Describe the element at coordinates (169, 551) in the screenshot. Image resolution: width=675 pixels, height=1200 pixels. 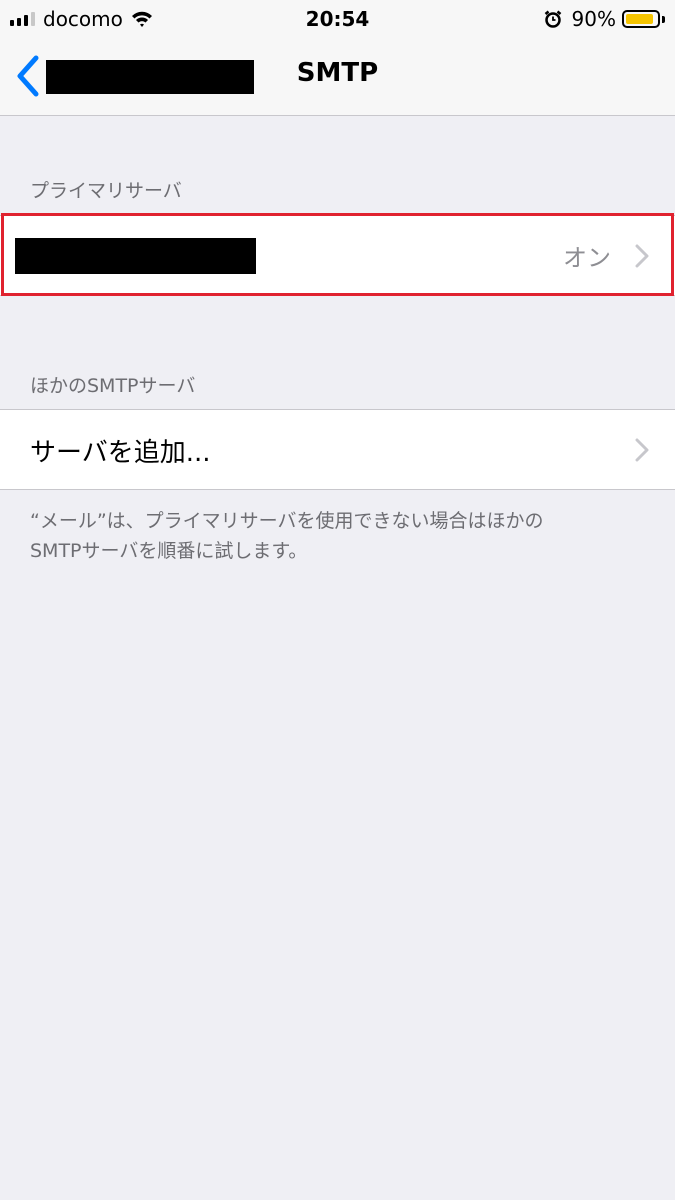
I see `footer-note-line-2: SMTPサーバを順番に試します。` at that location.